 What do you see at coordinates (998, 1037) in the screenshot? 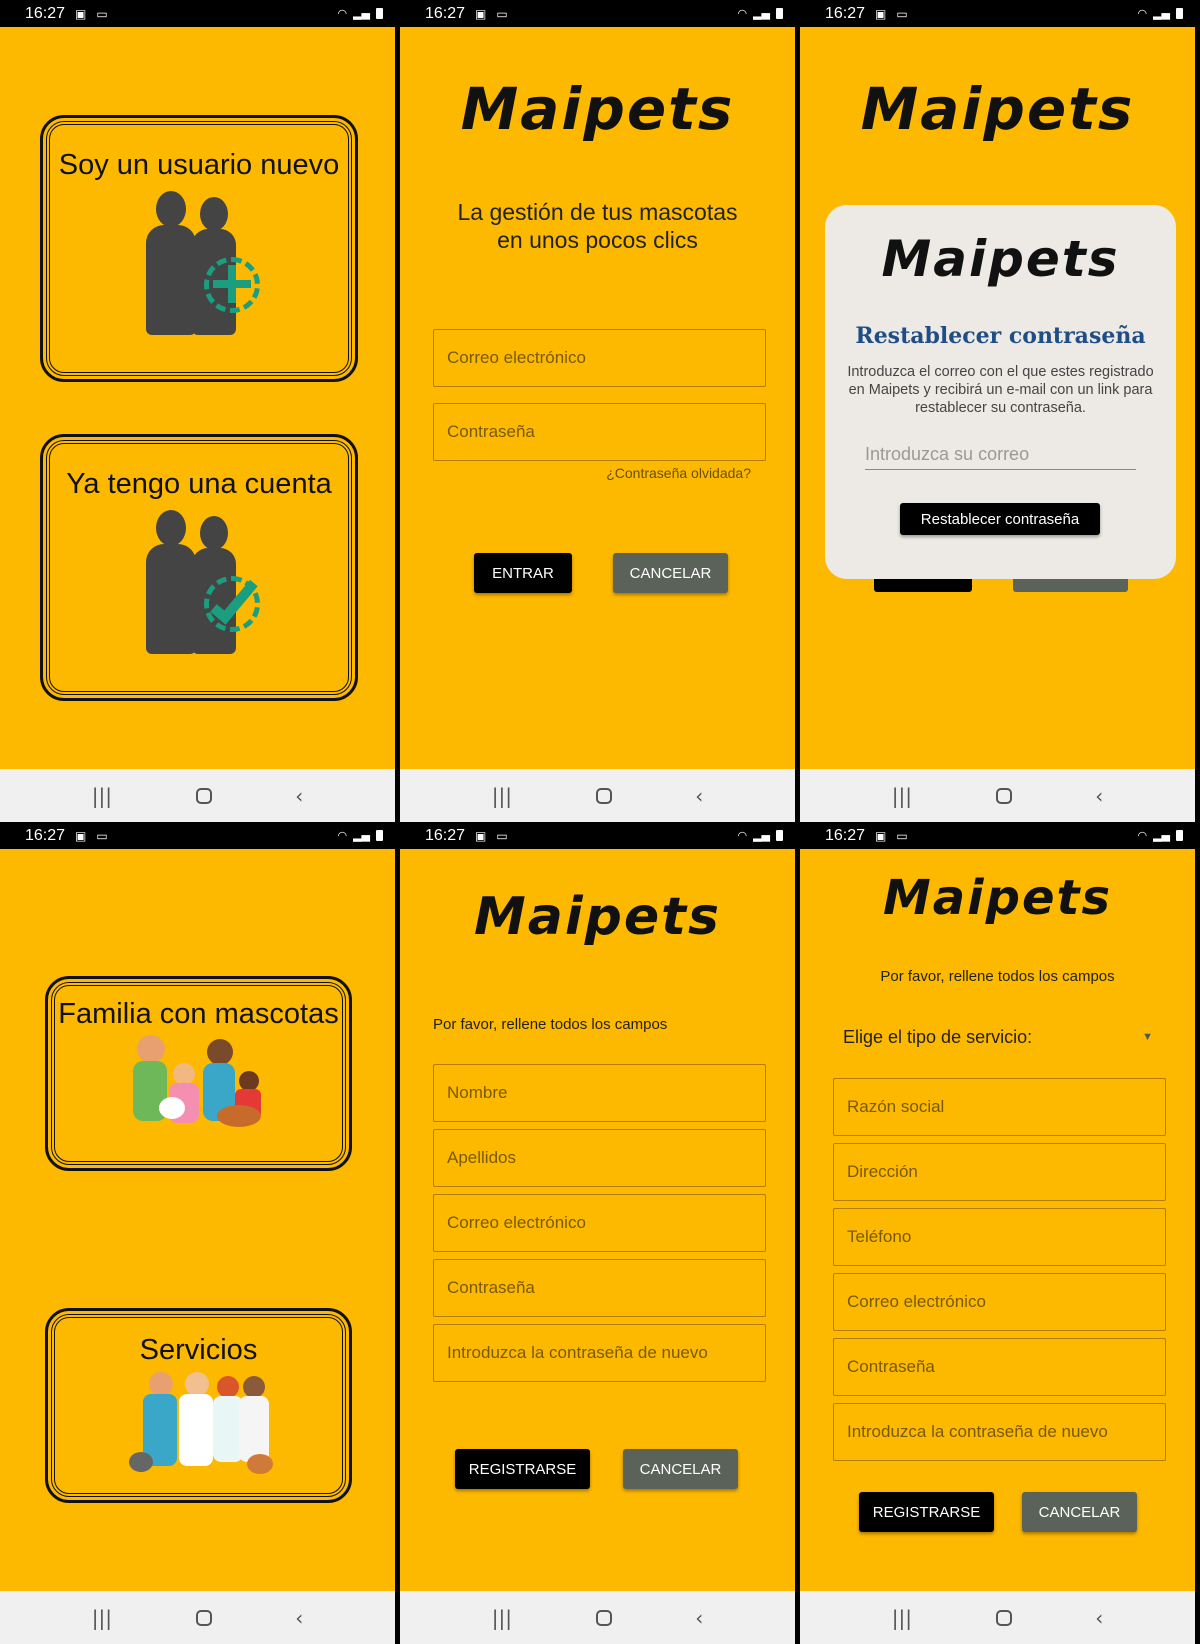
I see `service-type-dropdown: Elige el tipo de servicio: ▼` at bounding box center [998, 1037].